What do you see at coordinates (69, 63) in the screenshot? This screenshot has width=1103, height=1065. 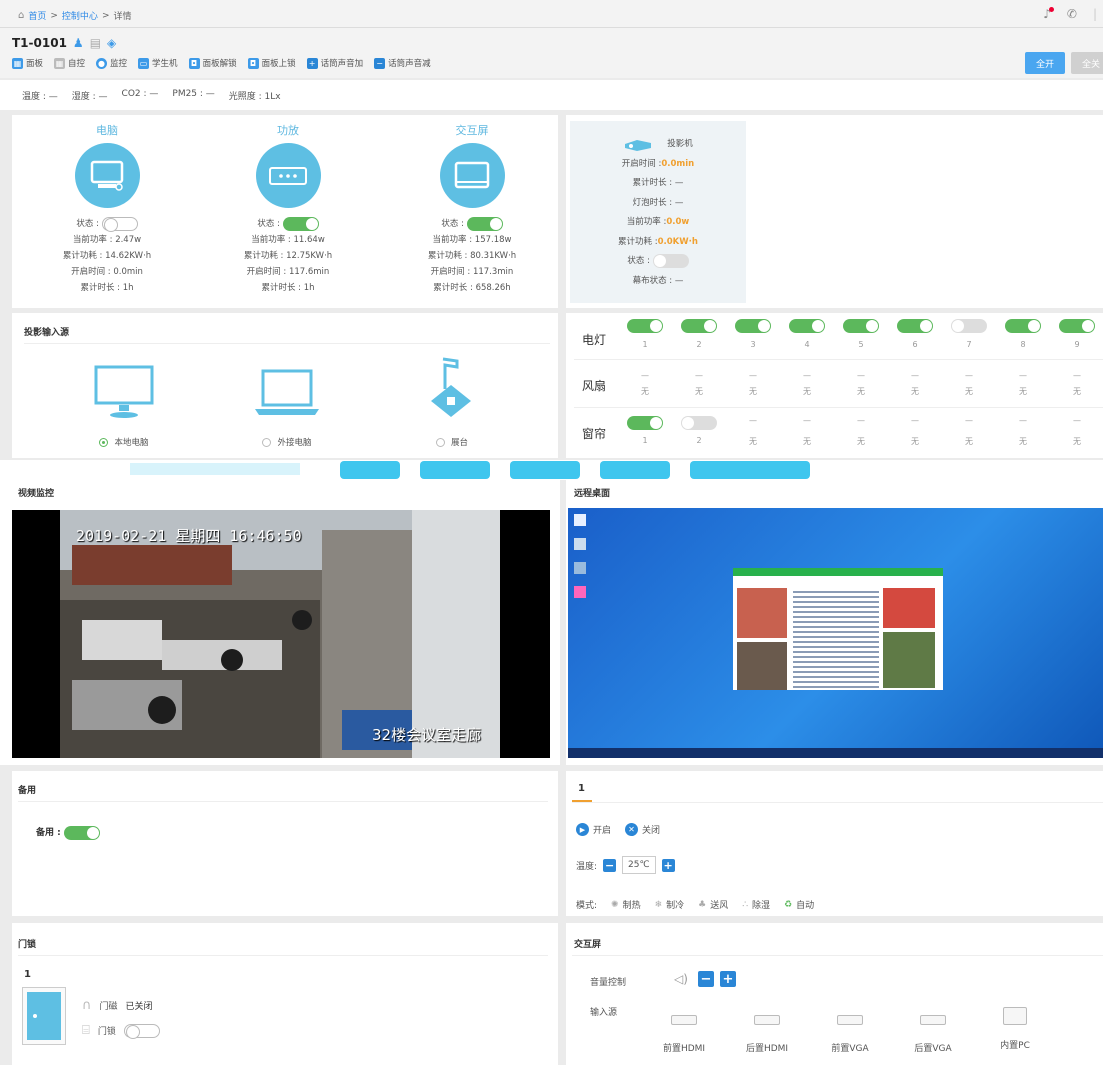 I see `toolbar-auto-control: ▦ 自控` at bounding box center [69, 63].